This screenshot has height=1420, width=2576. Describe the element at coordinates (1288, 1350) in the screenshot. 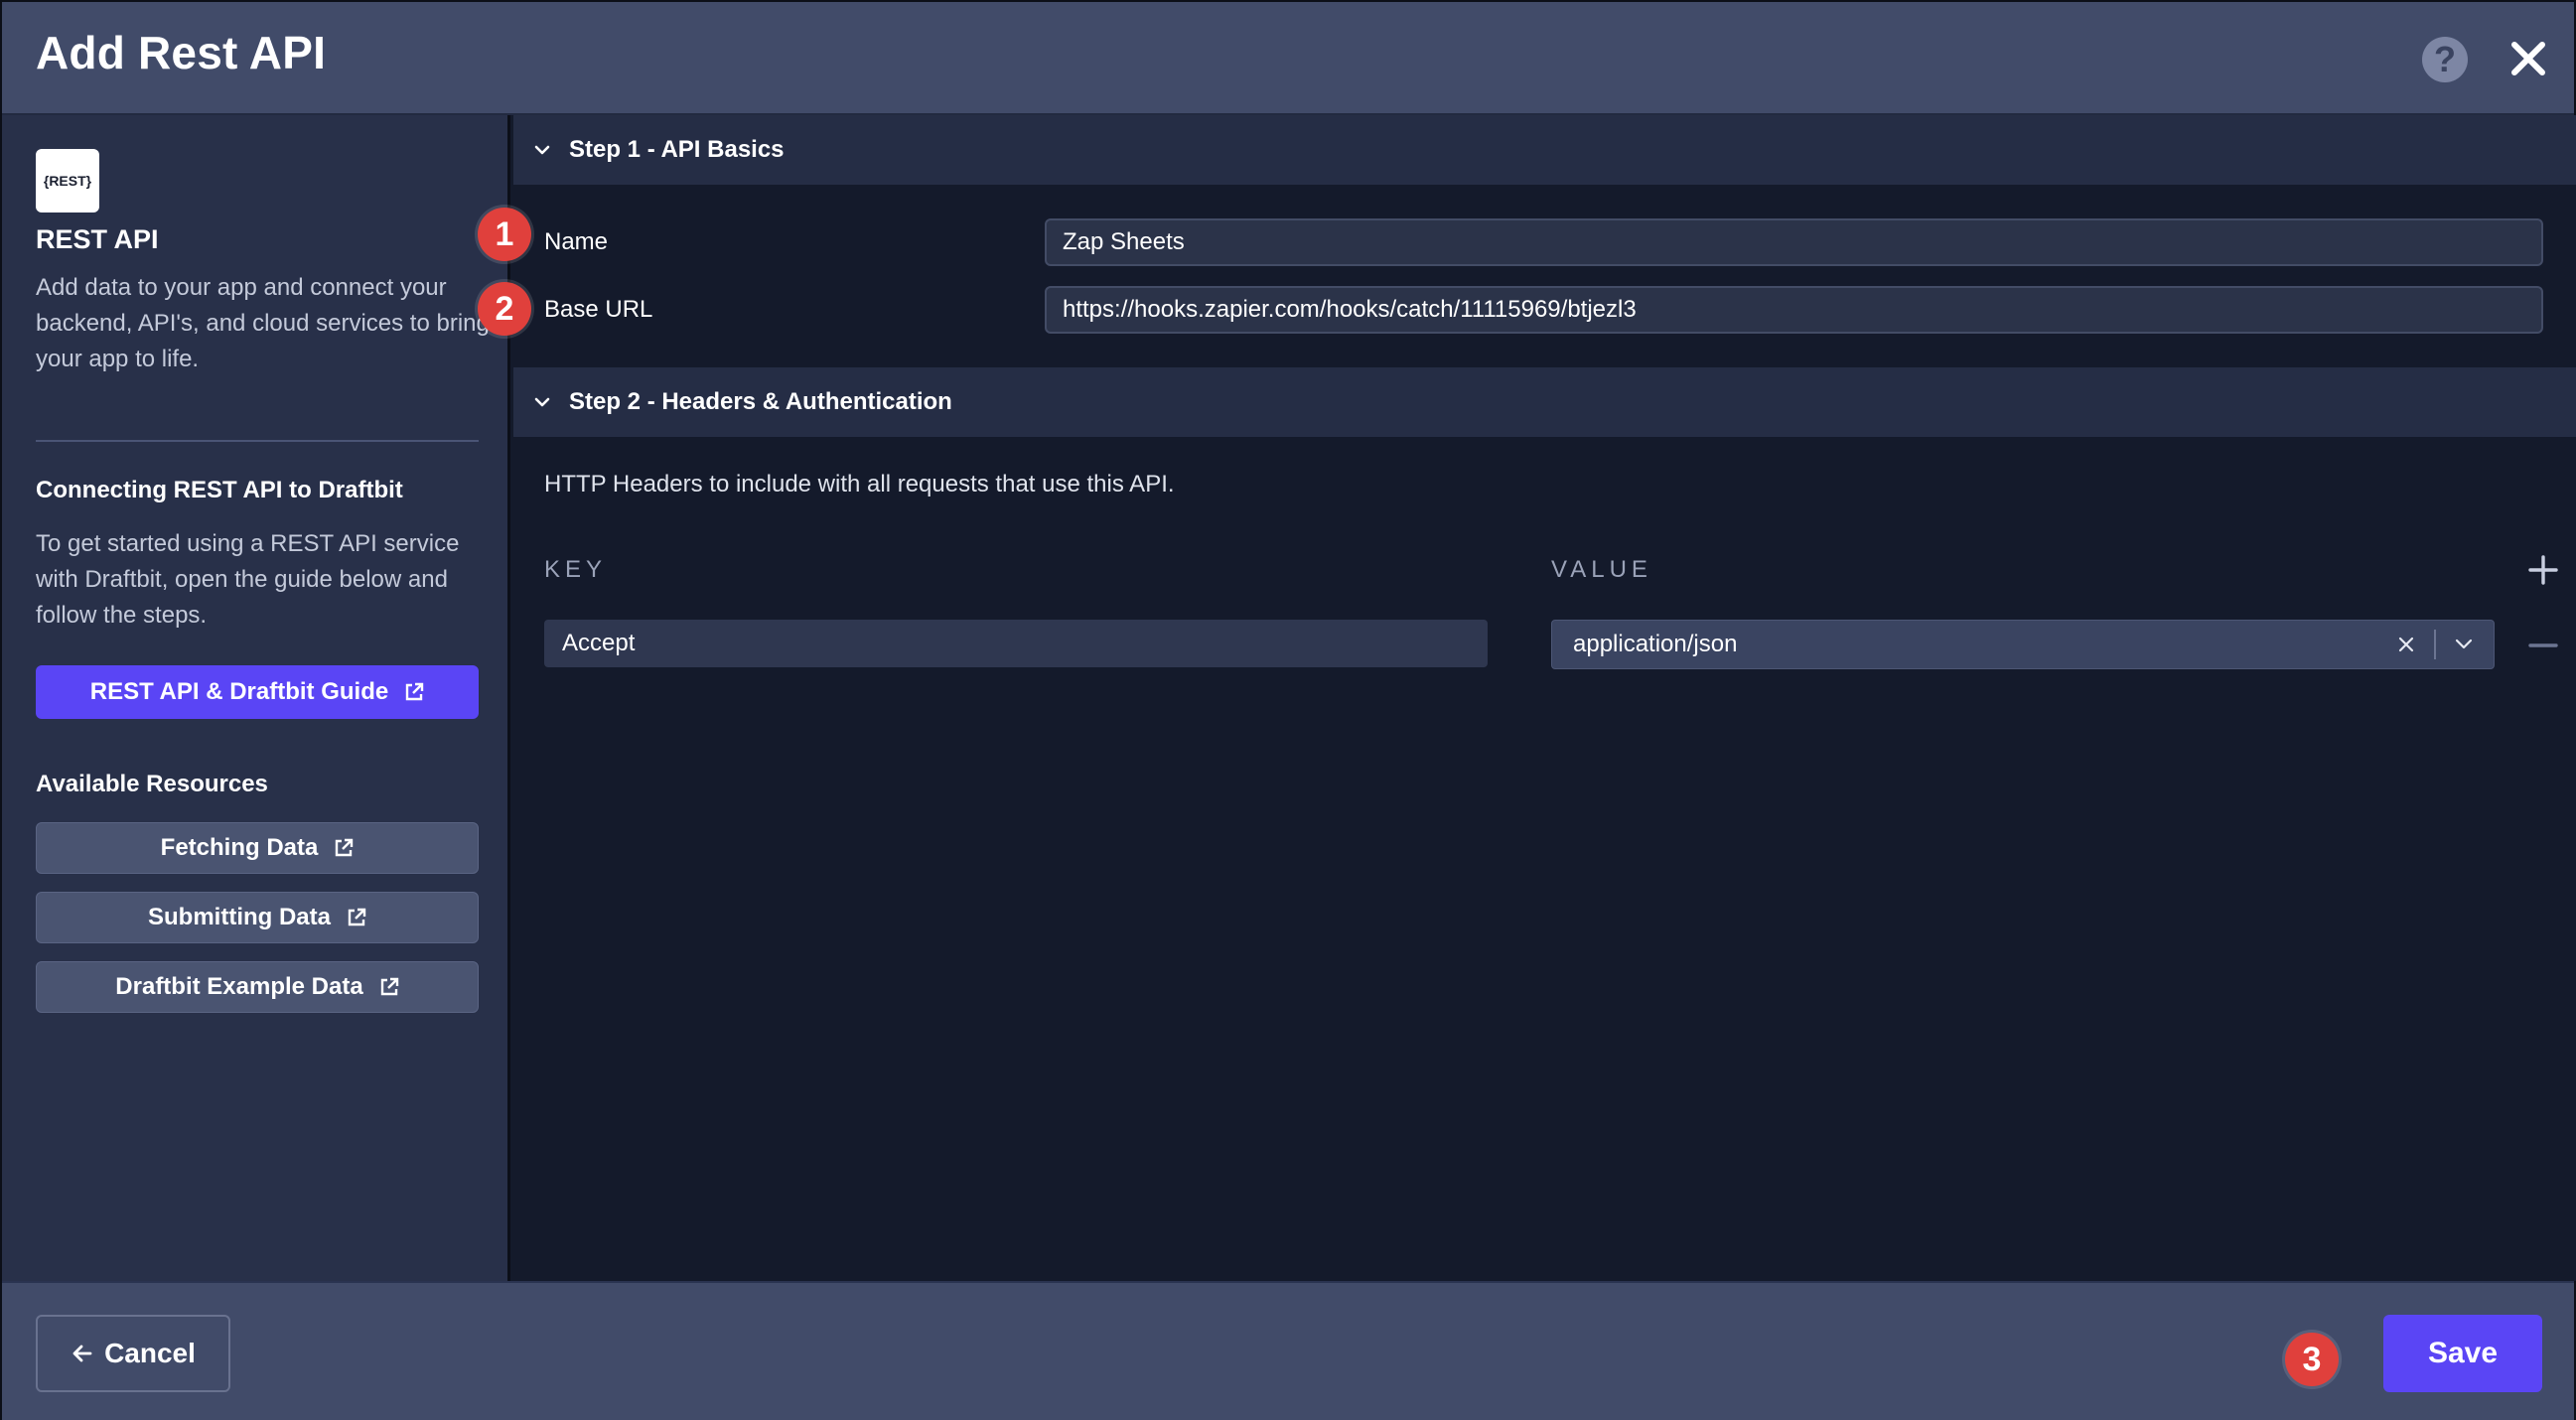

I see `dialog-footer: Cancel 3 Save` at that location.